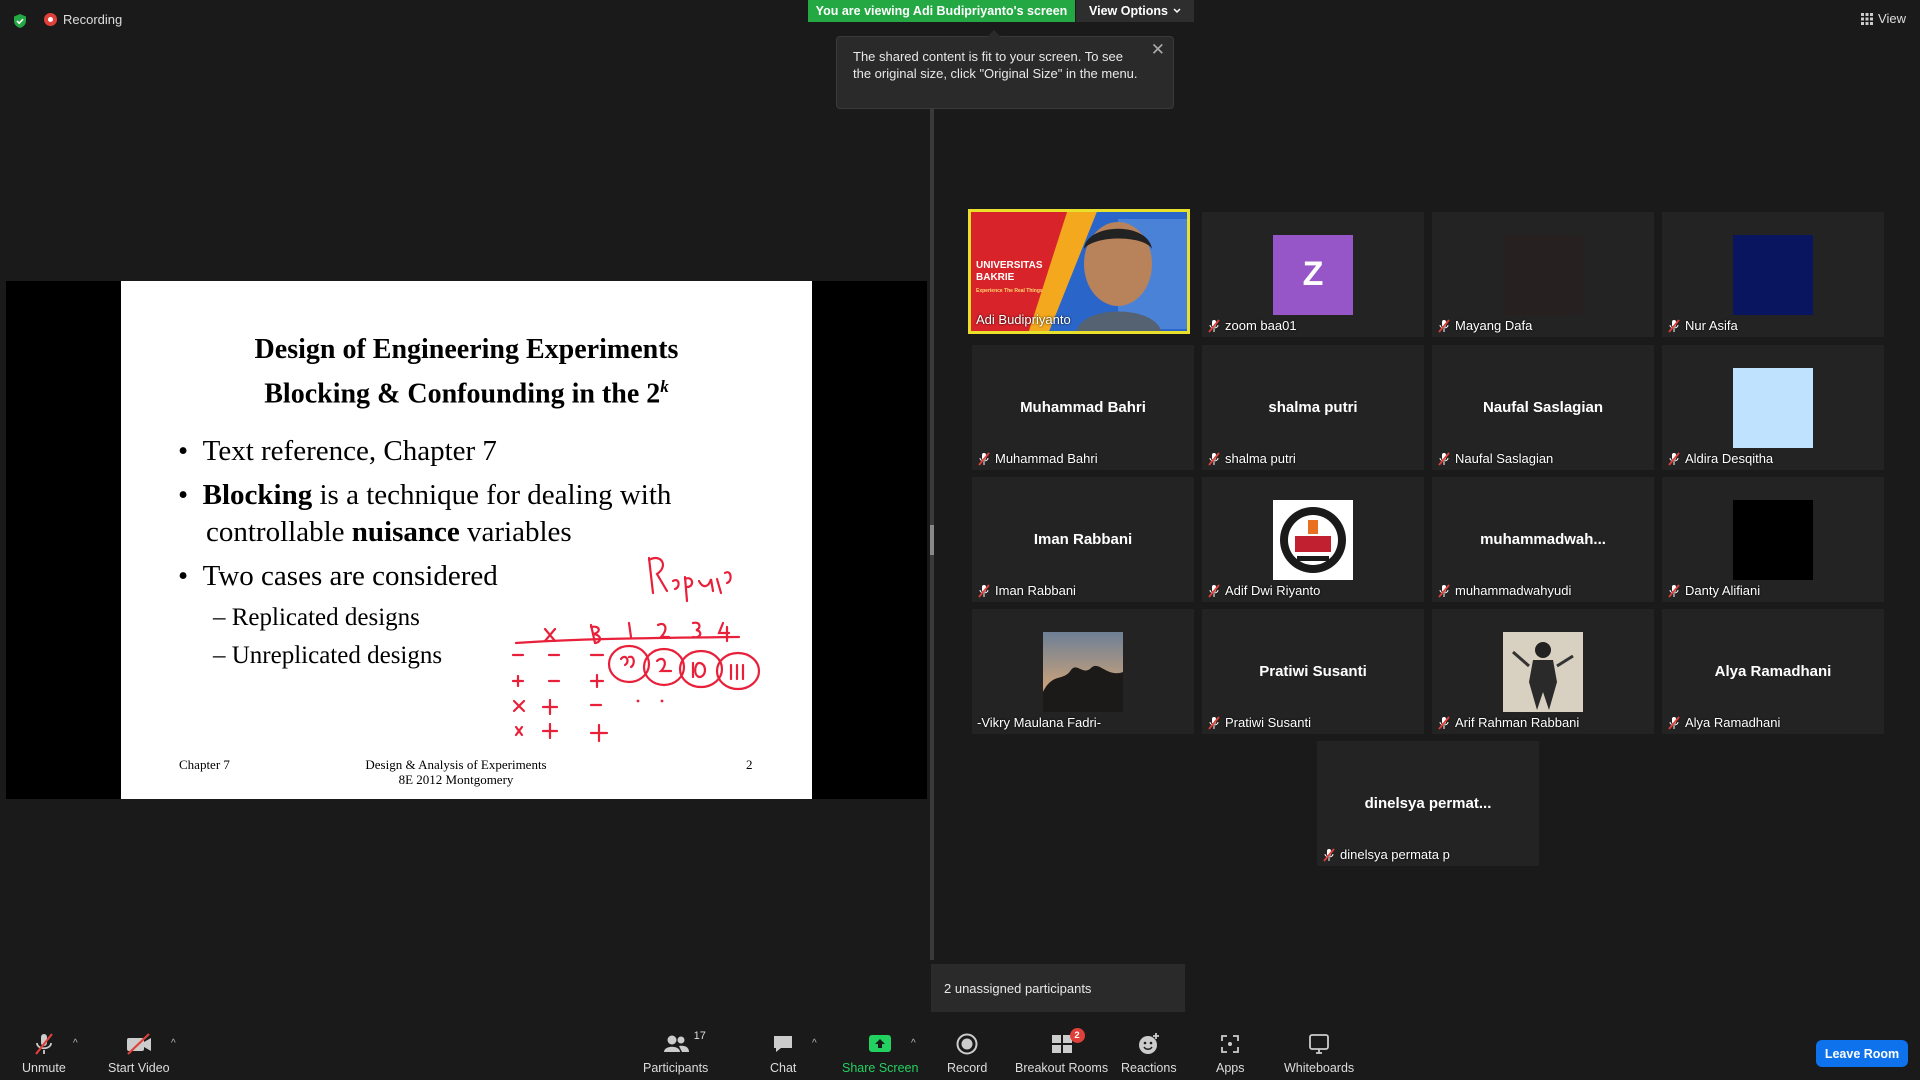 The image size is (1920, 1080). I want to click on slide-title-line1: Design of Engineering Experiments, so click(466, 349).